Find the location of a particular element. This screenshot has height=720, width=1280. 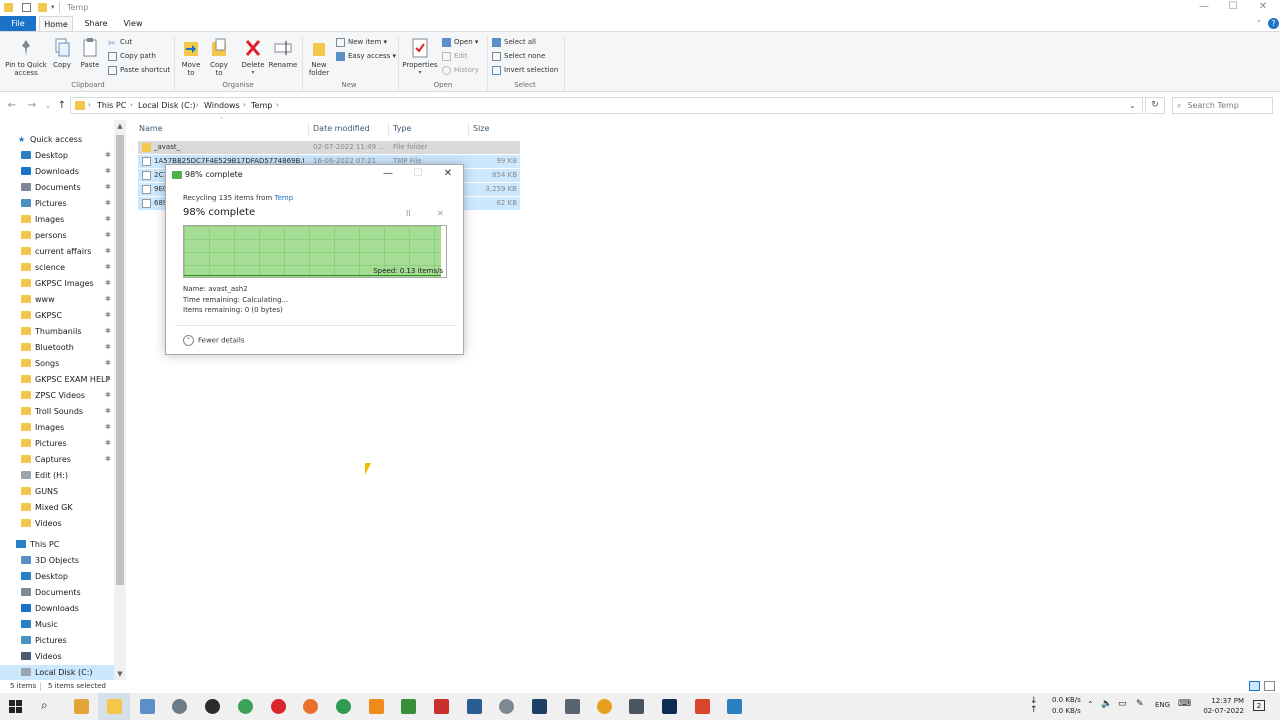

file-explorer-icon is located at coordinates (114, 706).